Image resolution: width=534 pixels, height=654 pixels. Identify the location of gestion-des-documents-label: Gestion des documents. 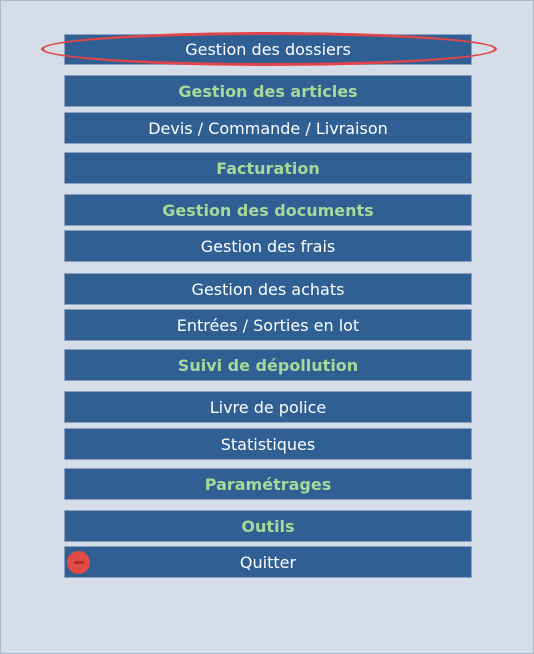
(268, 210).